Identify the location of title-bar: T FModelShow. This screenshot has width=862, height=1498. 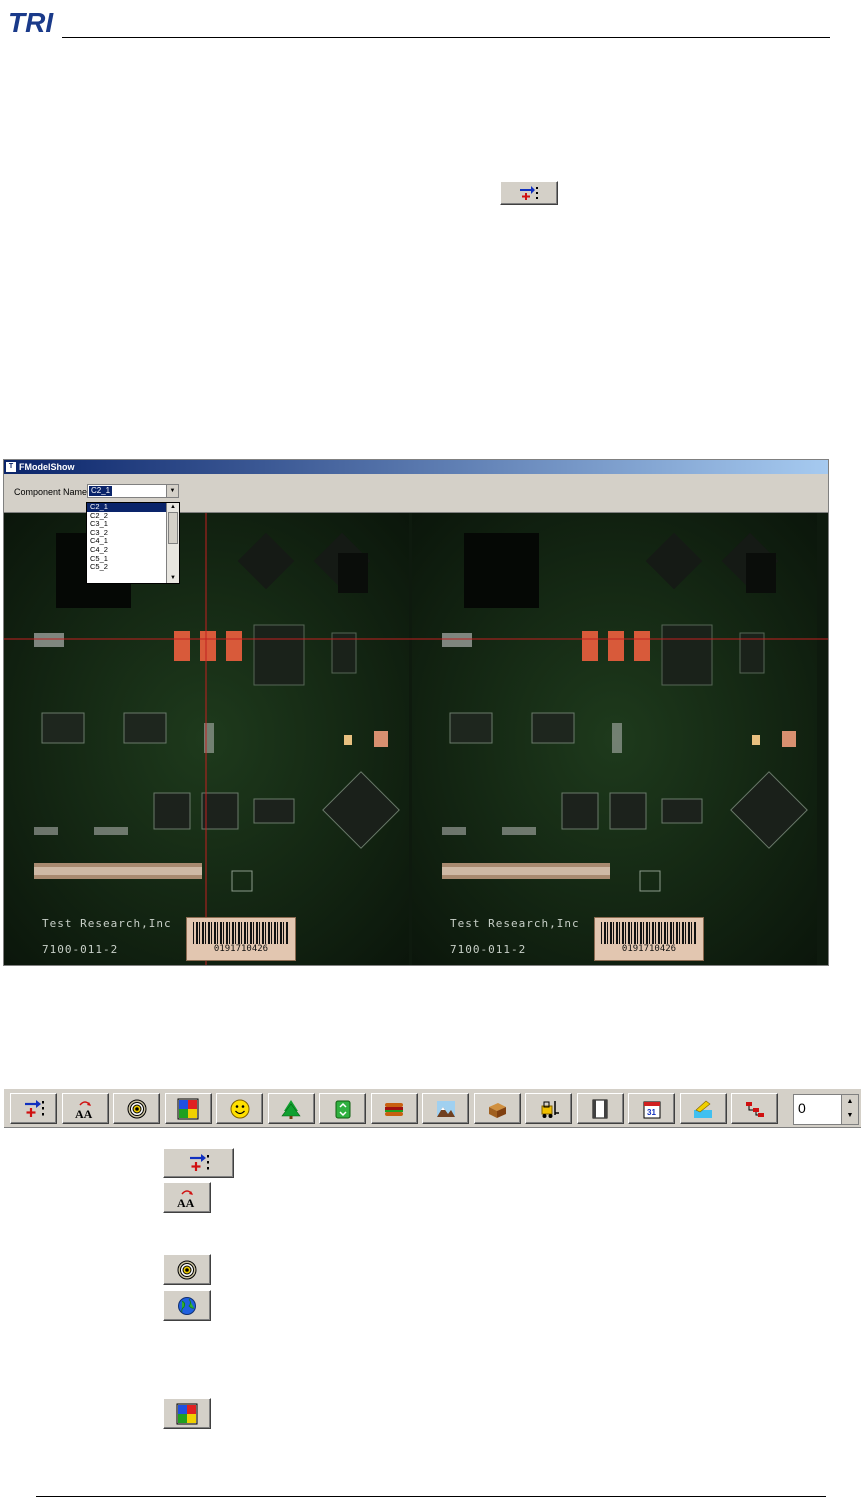
(416, 467).